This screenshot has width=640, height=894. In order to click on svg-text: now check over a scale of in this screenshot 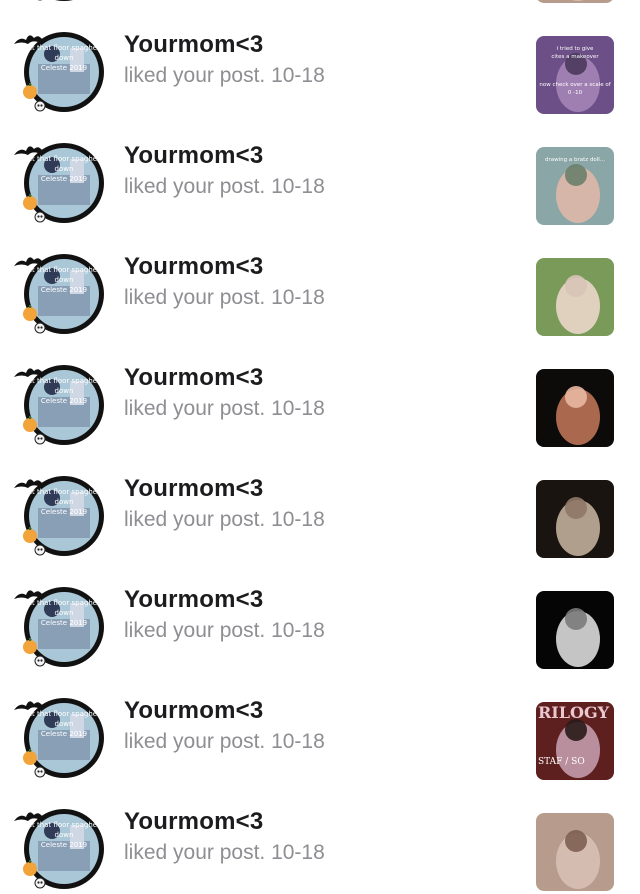, I will do `click(575, 85)`.